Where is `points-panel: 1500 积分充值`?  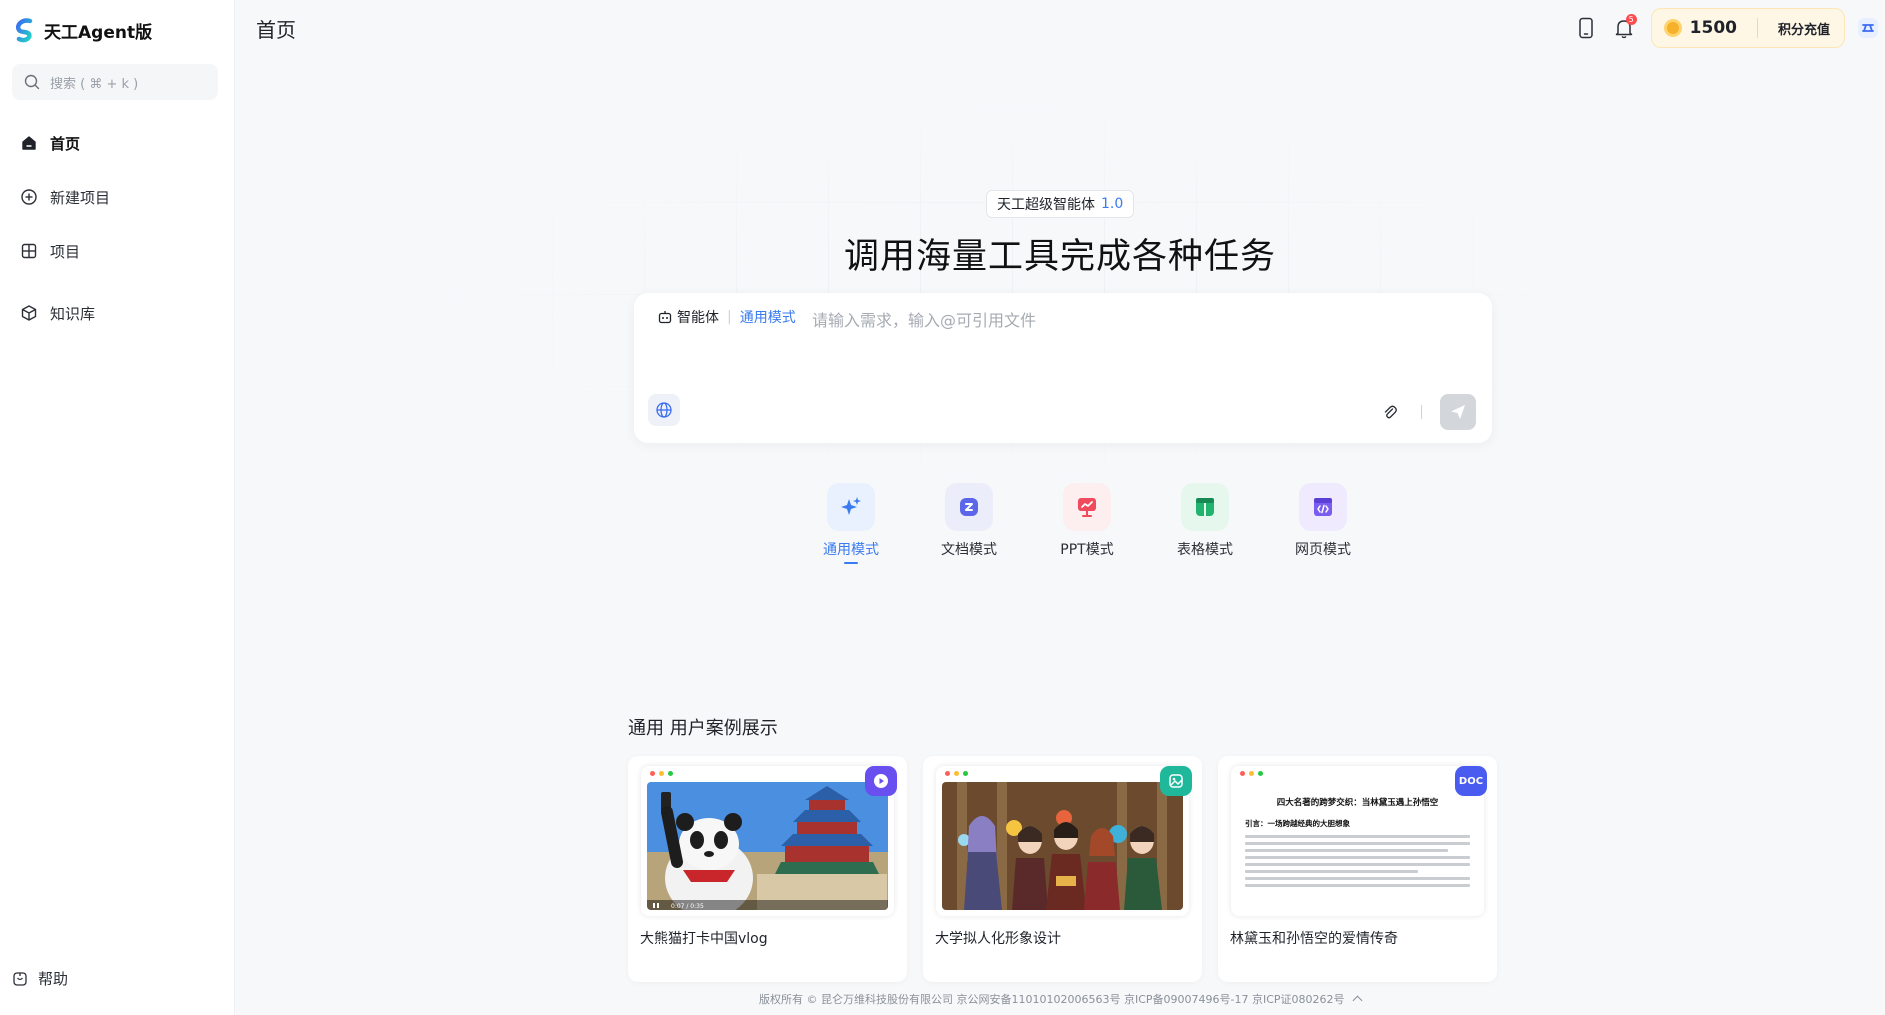 points-panel: 1500 积分充值 is located at coordinates (1747, 28).